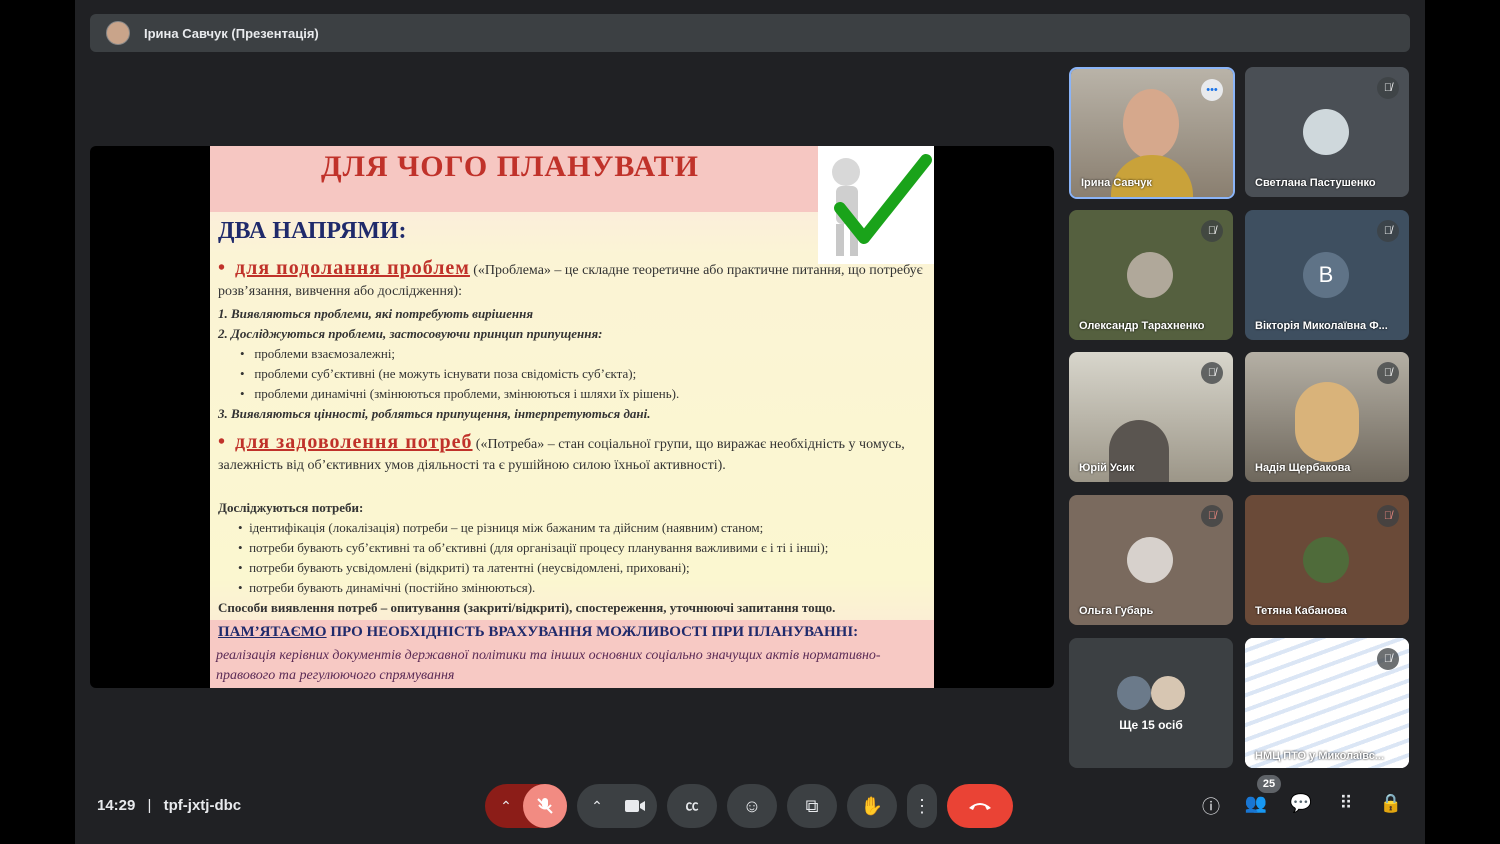 The height and width of the screenshot is (844, 1500). I want to click on participant-face, so click(1151, 124).